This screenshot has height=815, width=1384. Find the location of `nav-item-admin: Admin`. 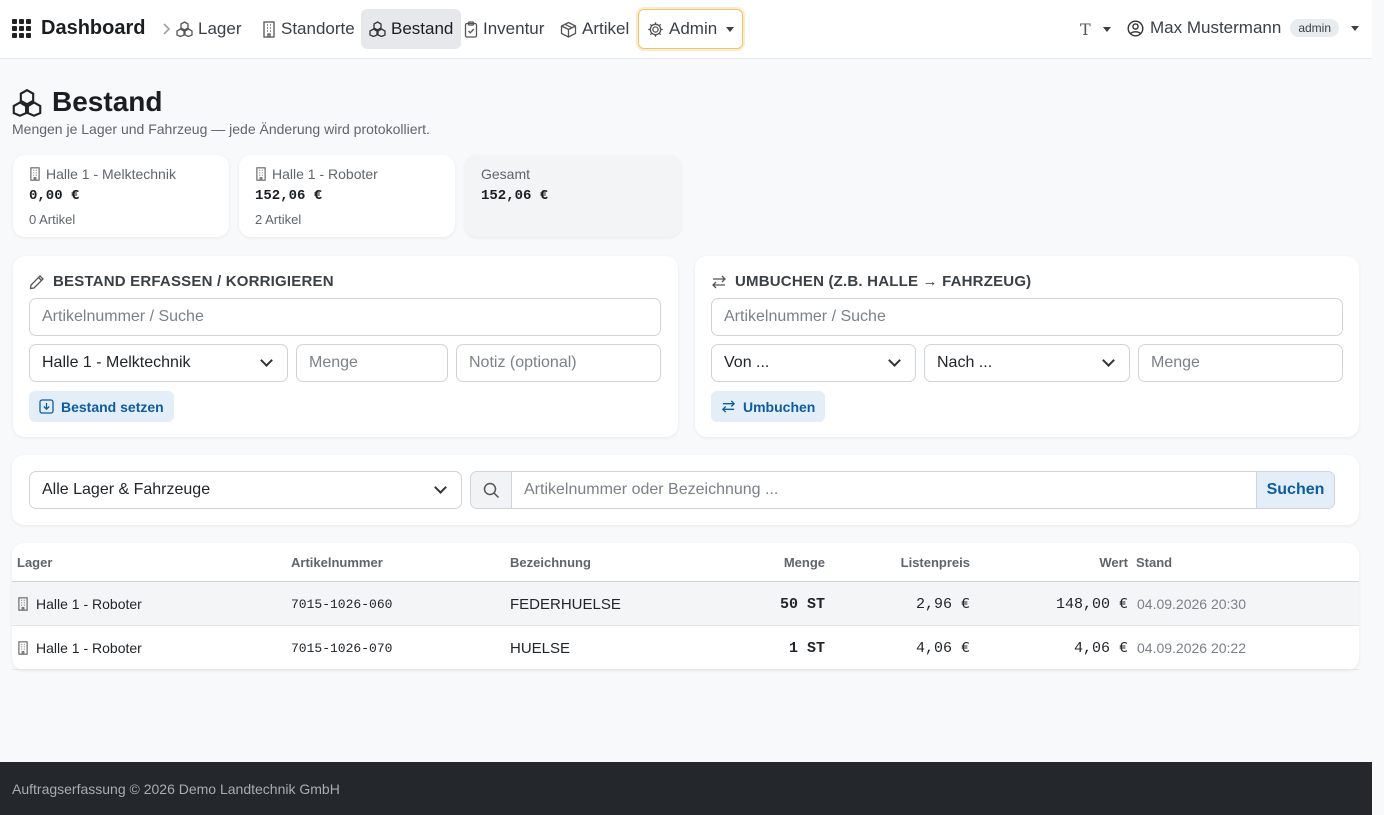

nav-item-admin: Admin is located at coordinates (691, 29).